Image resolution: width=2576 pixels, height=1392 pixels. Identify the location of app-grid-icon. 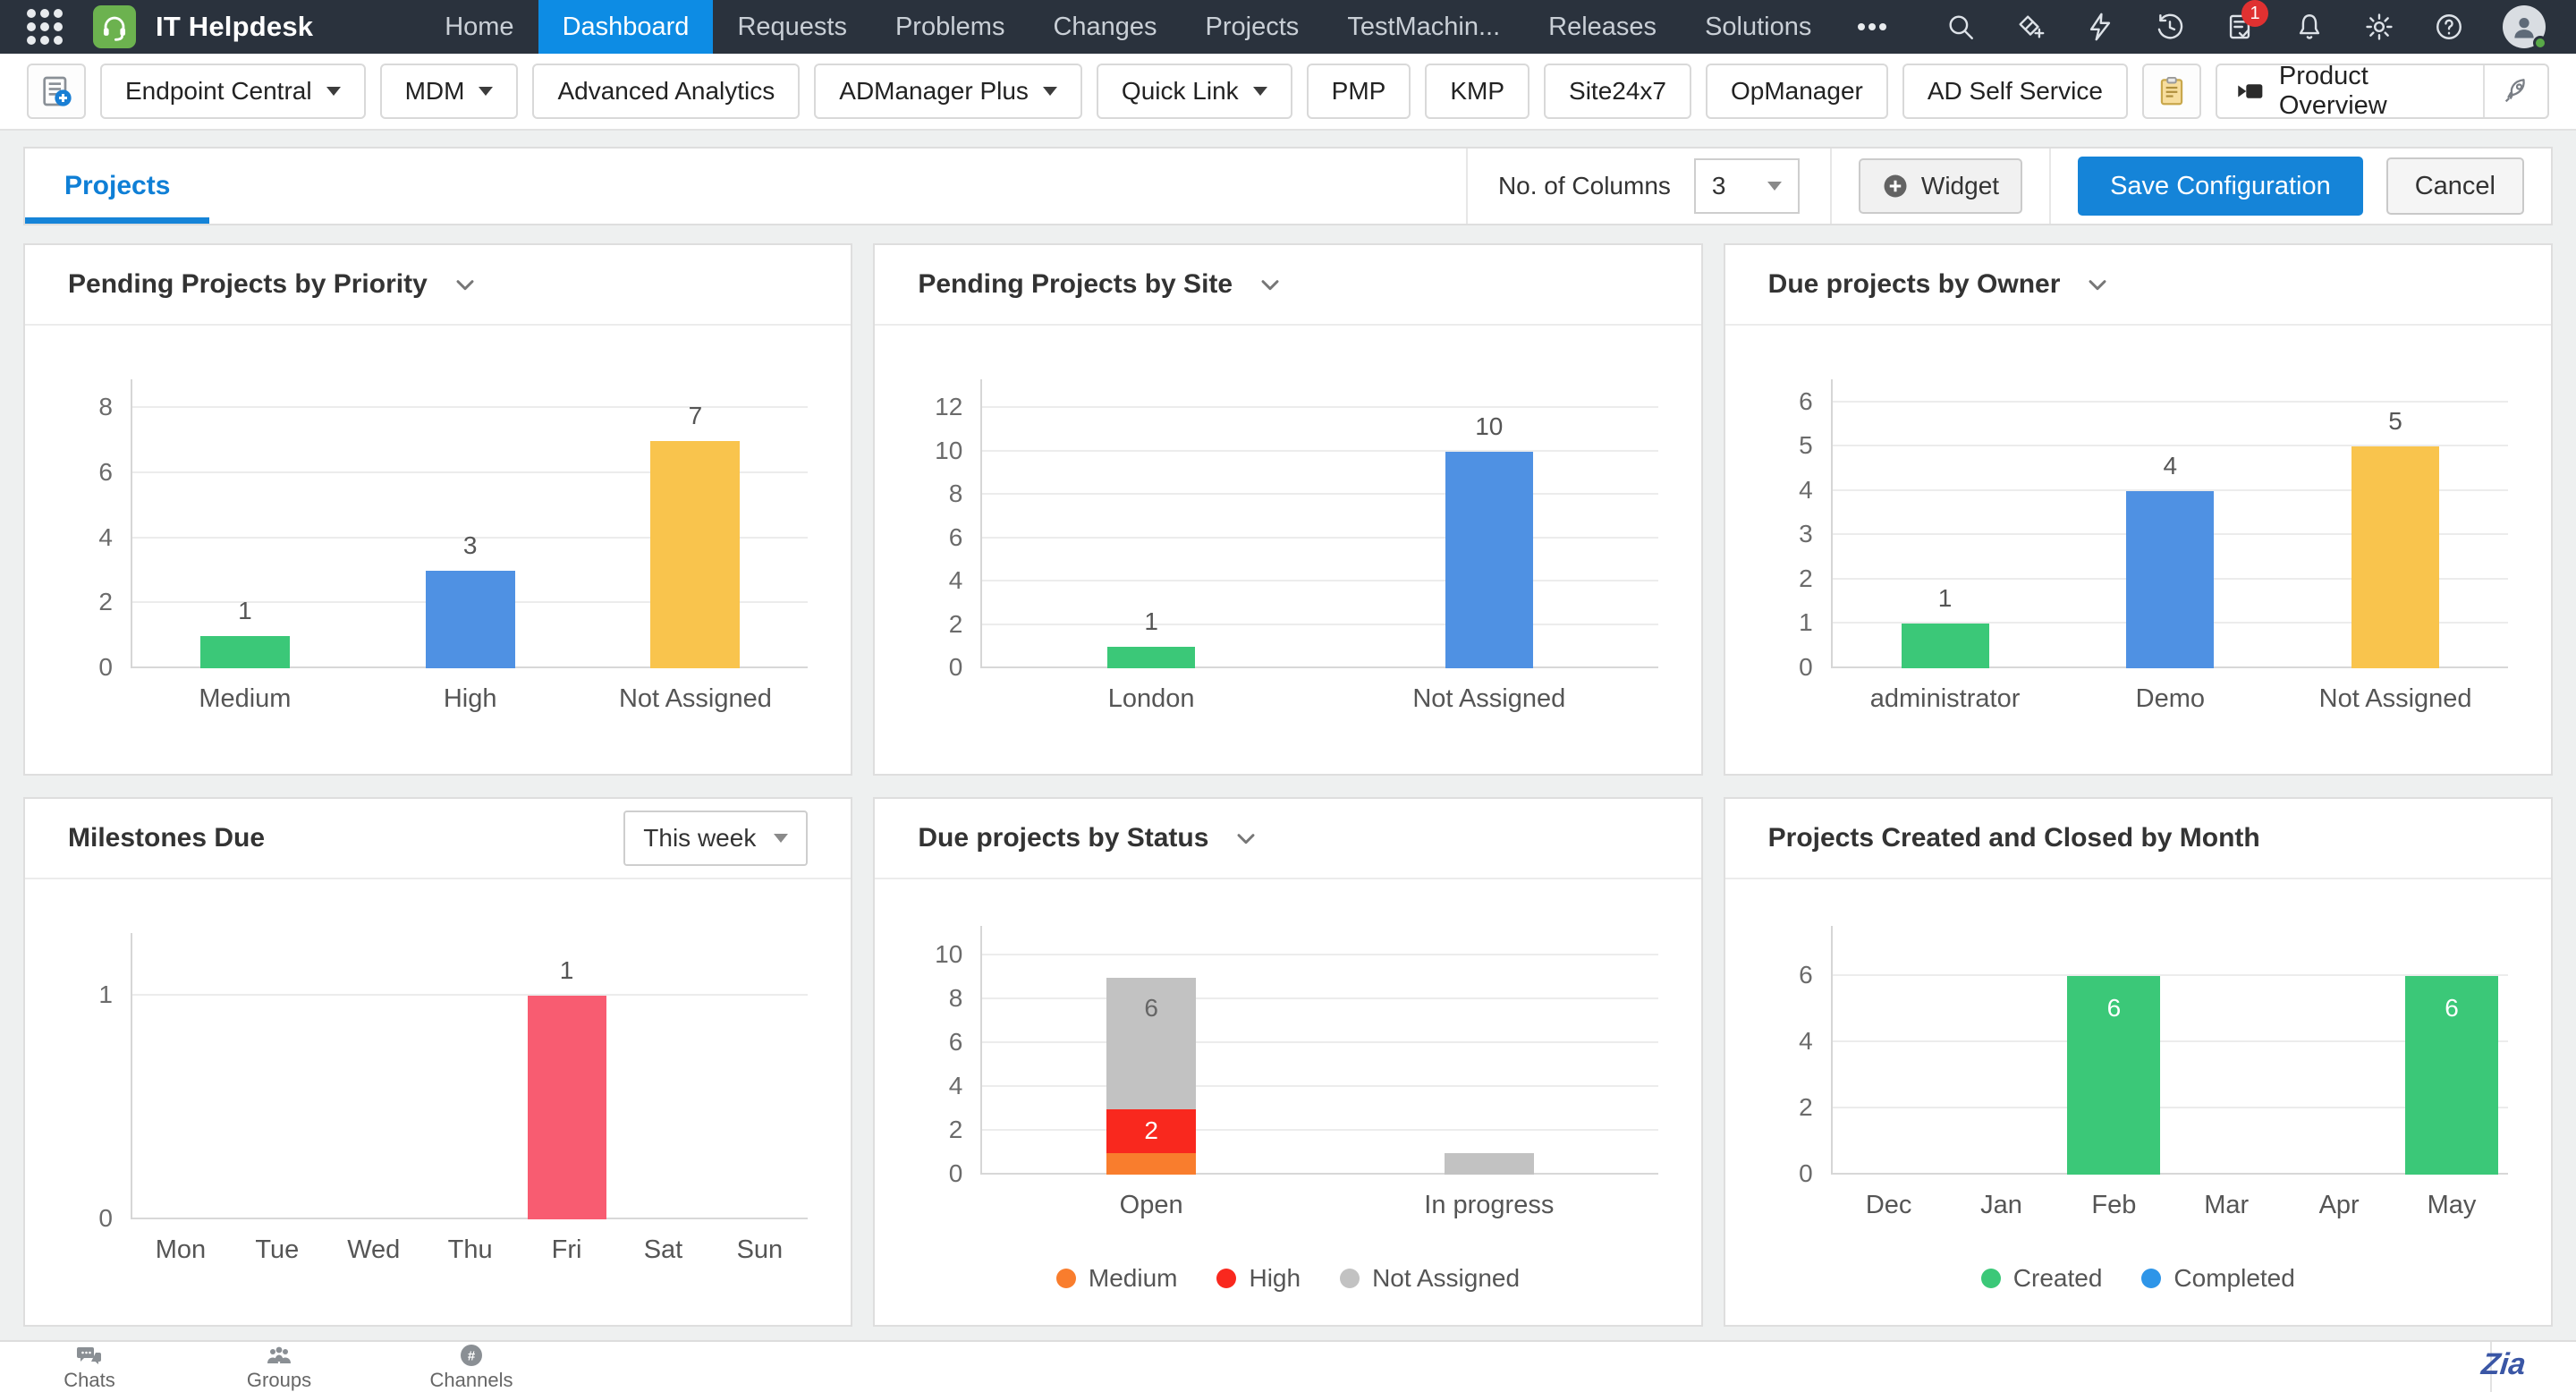
(45, 27).